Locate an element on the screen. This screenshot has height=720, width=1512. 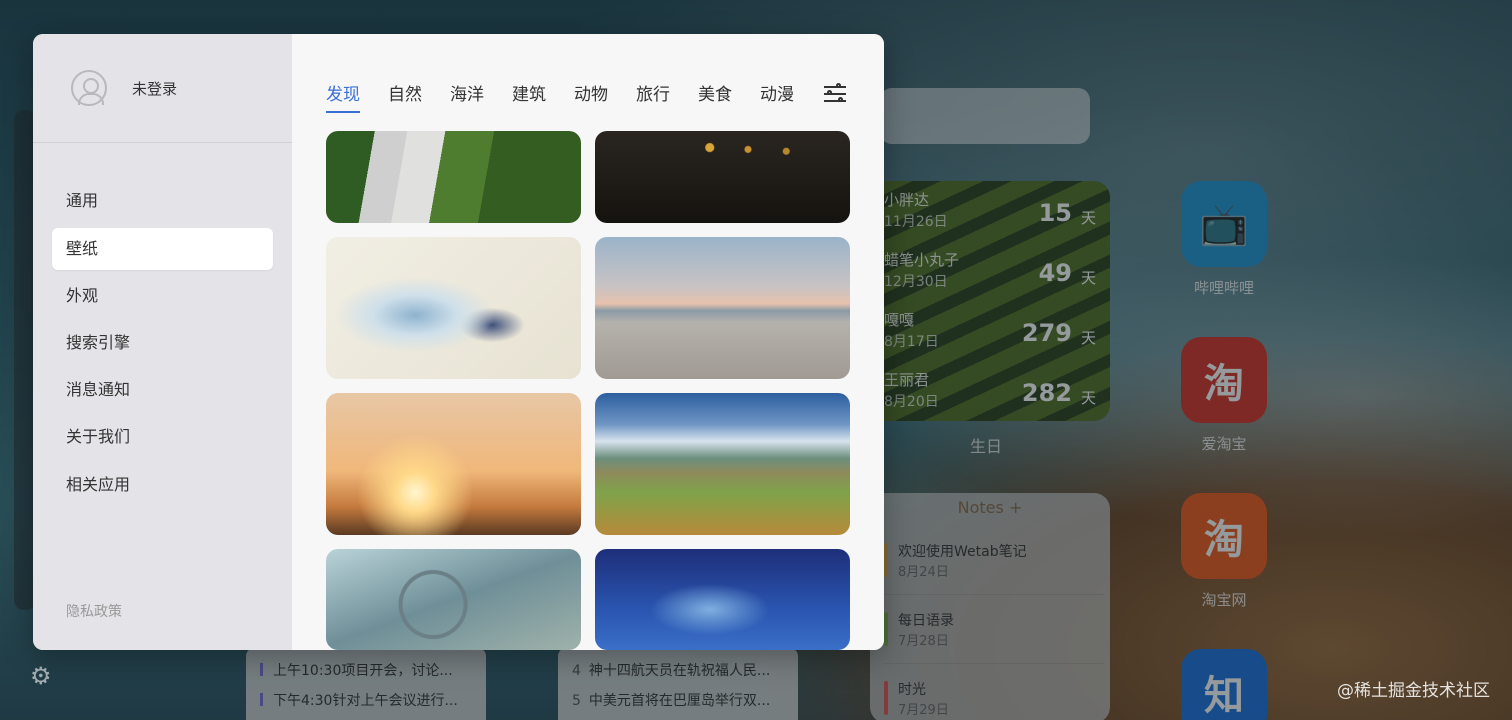
menu-item-wallpaper: 壁纸 is located at coordinates (162, 249).